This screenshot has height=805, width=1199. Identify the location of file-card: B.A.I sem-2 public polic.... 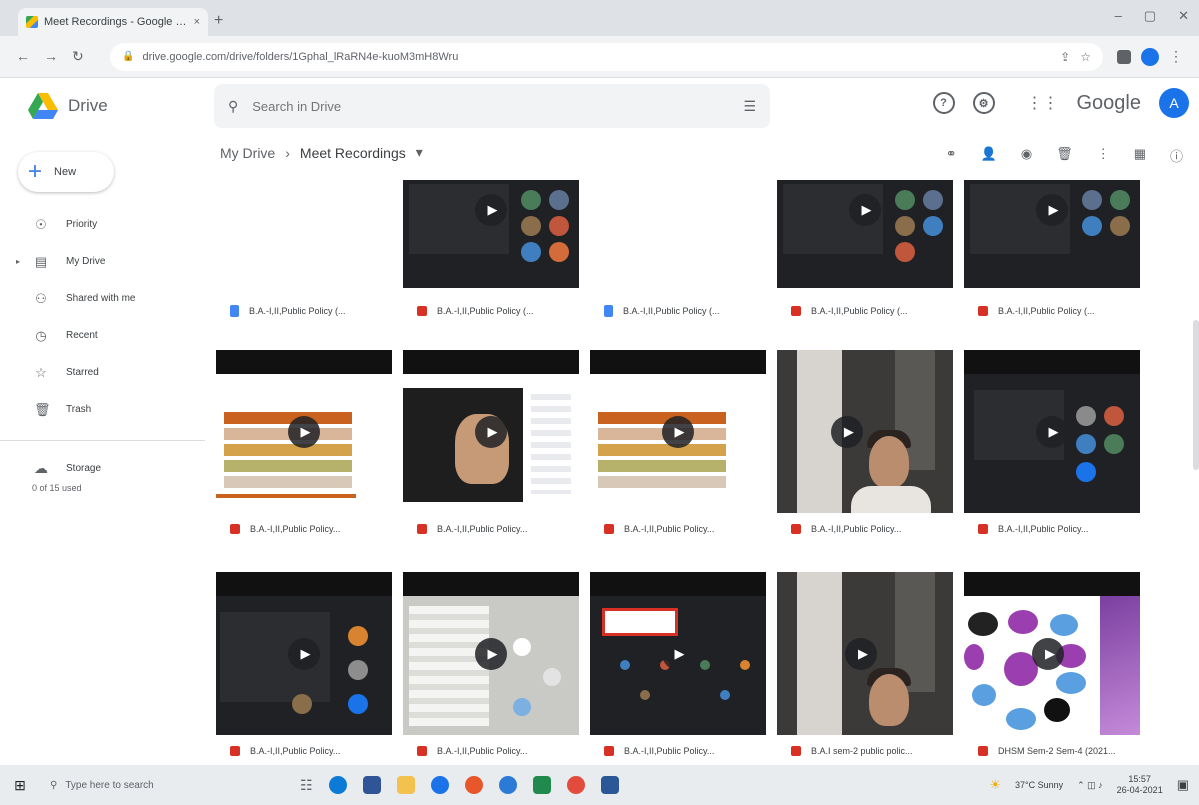
(865, 664).